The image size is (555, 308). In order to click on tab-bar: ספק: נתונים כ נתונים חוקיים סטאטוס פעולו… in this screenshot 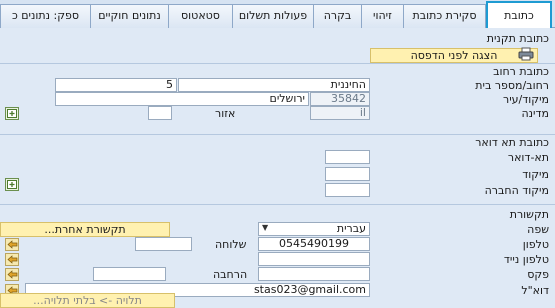, I will do `click(277, 14)`.